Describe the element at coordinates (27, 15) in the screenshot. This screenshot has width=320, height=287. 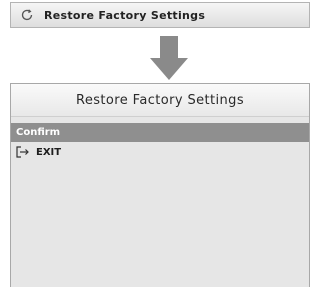
I see `refresh-icon` at that location.